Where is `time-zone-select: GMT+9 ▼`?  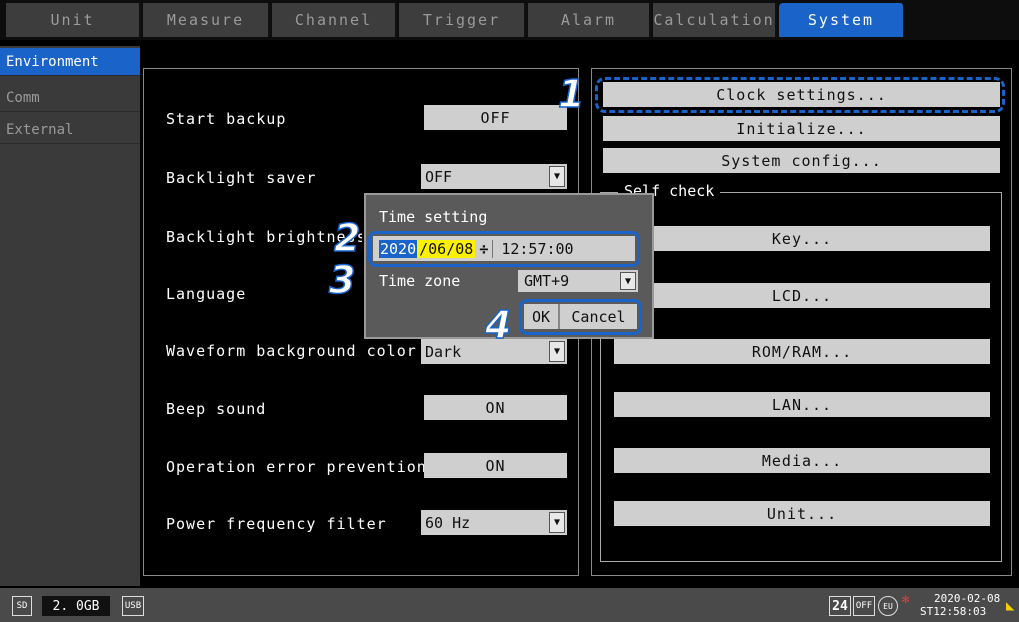
time-zone-select: GMT+9 ▼ is located at coordinates (578, 281).